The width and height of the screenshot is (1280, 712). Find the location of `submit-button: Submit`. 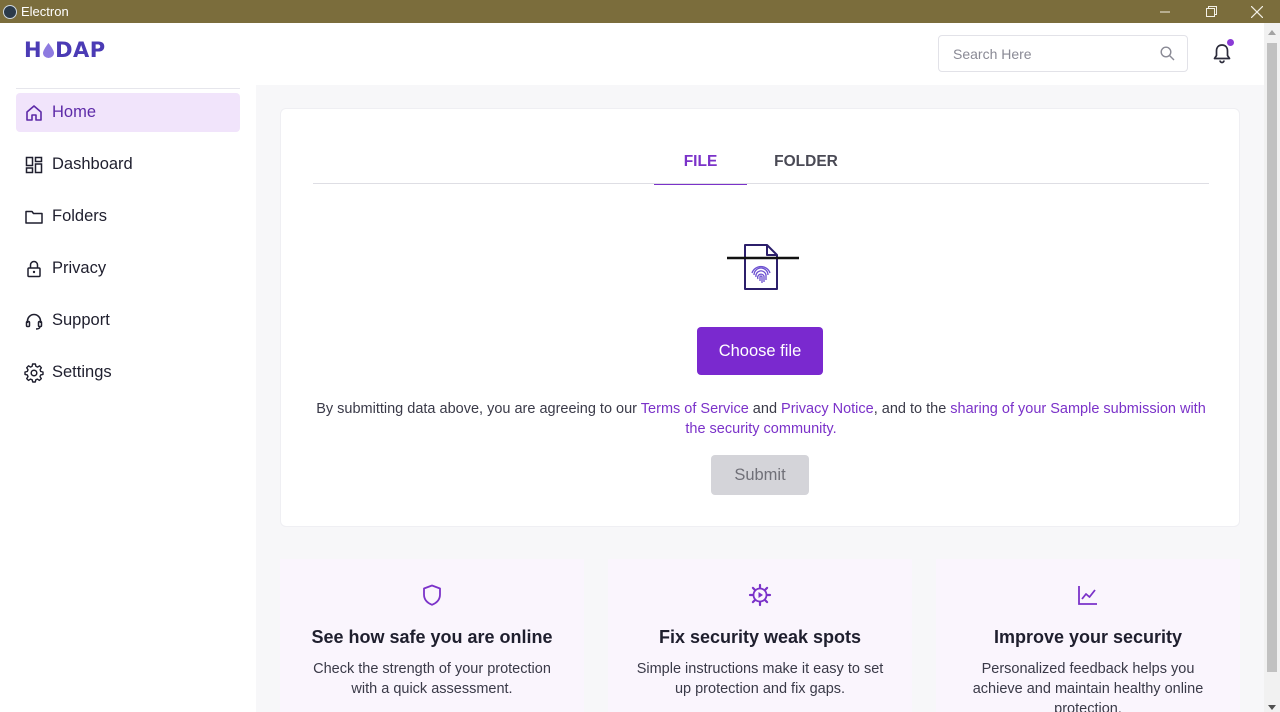

submit-button: Submit is located at coordinates (760, 475).